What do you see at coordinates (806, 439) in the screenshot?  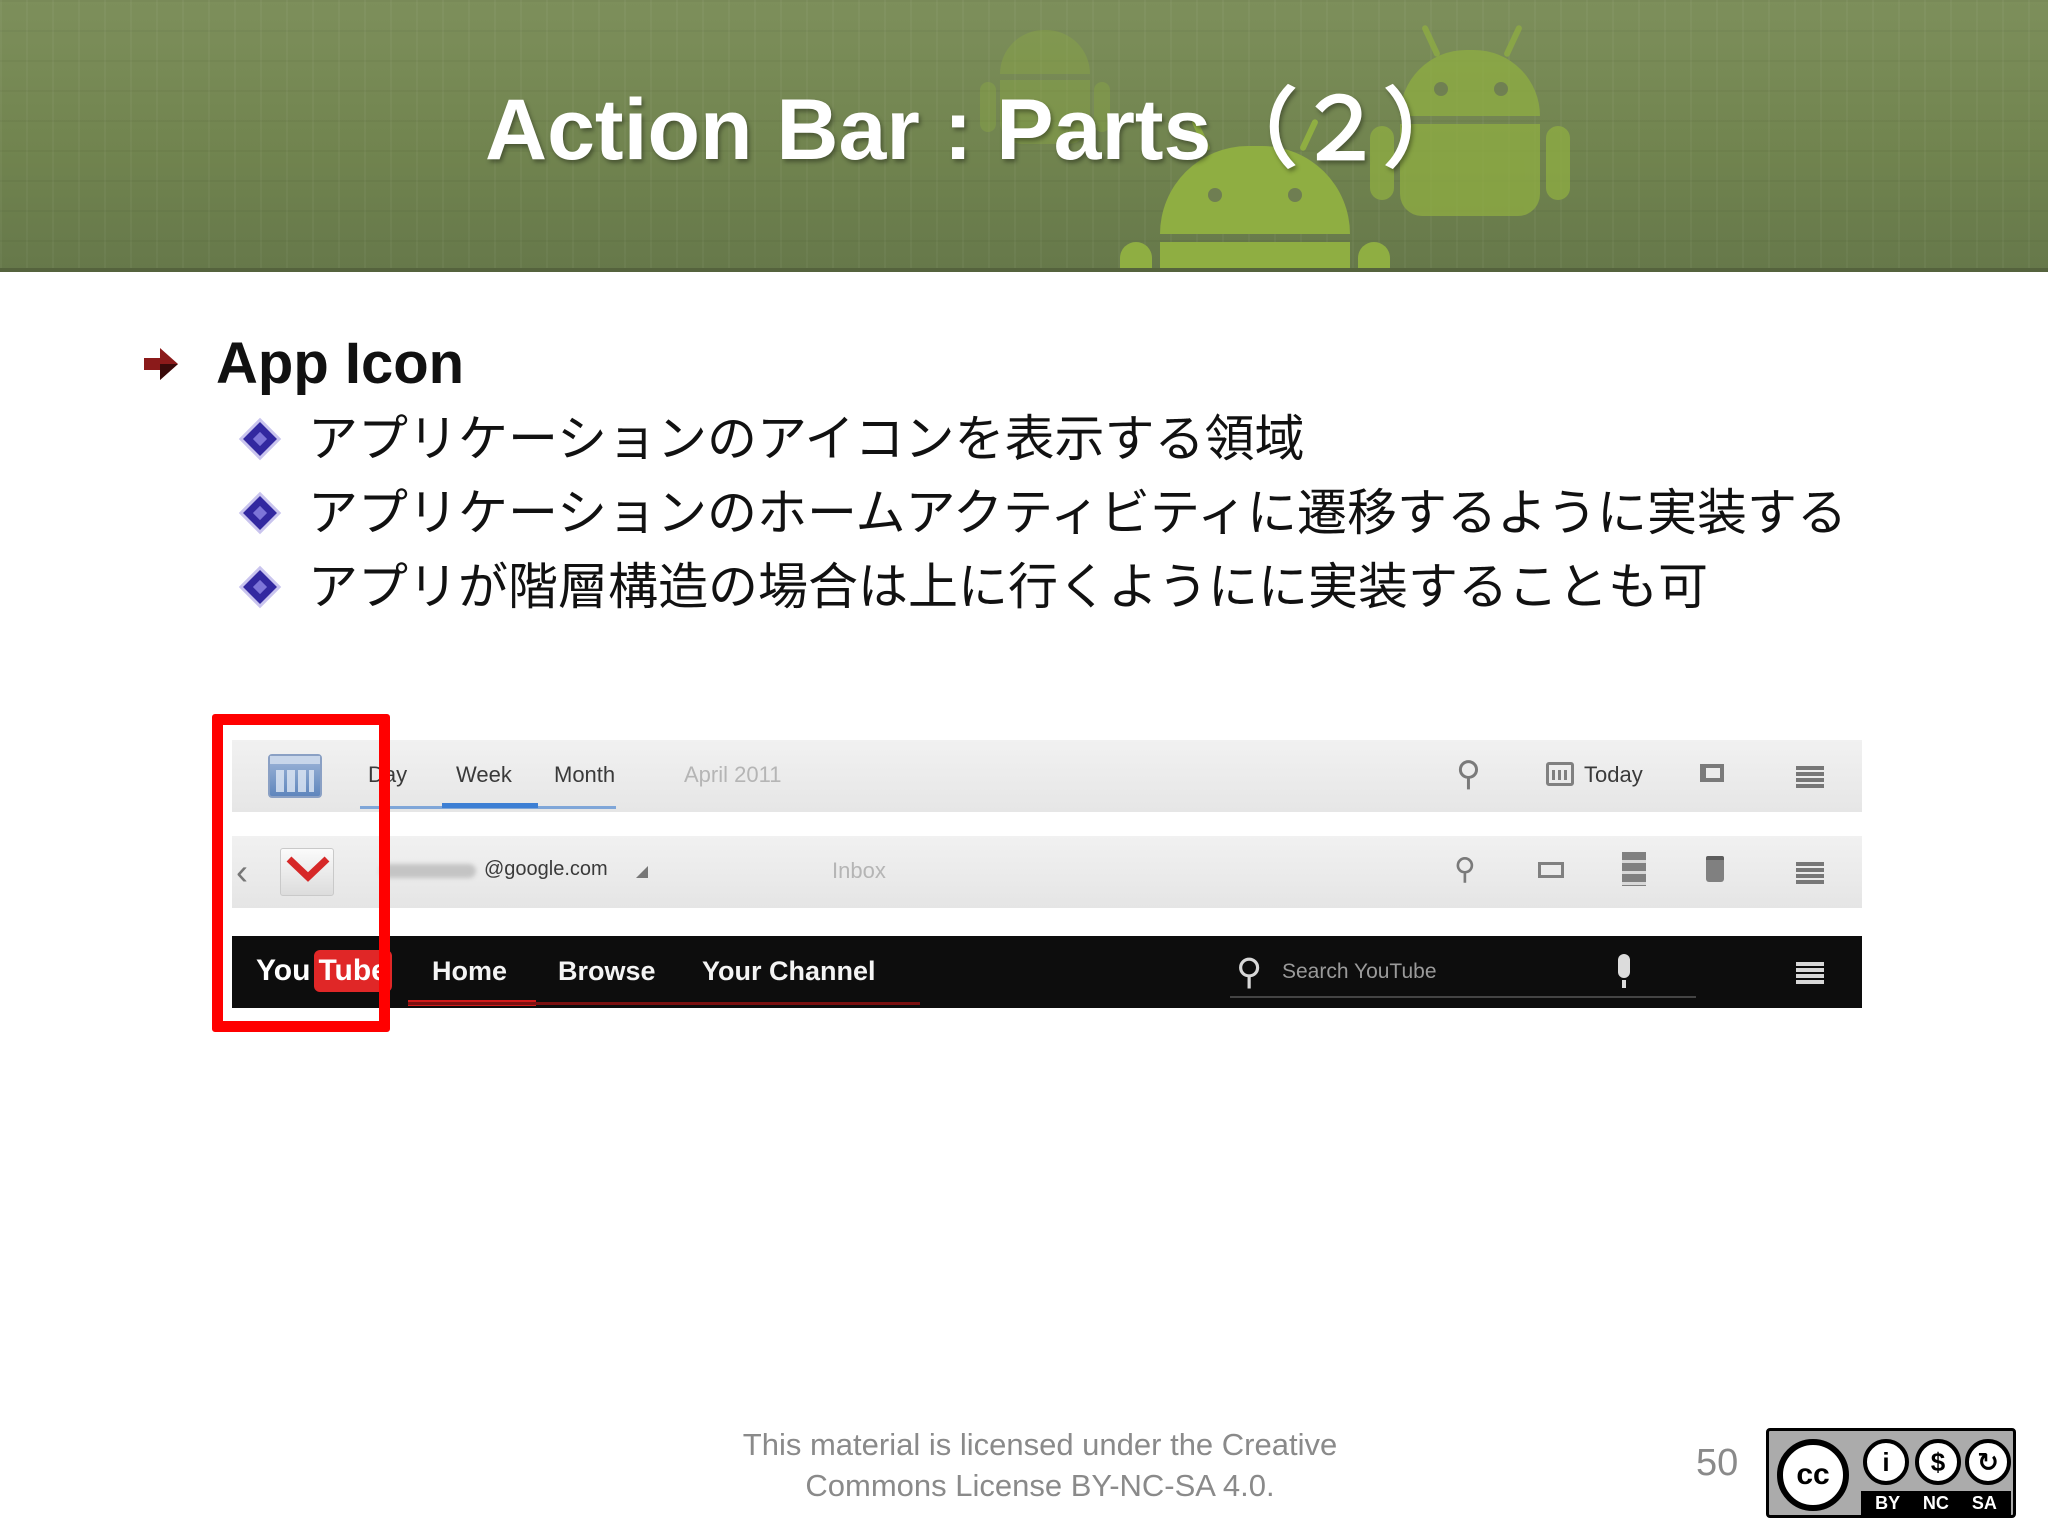 I see `bullet-text: アプリケーションのアイコンを表示する領域` at bounding box center [806, 439].